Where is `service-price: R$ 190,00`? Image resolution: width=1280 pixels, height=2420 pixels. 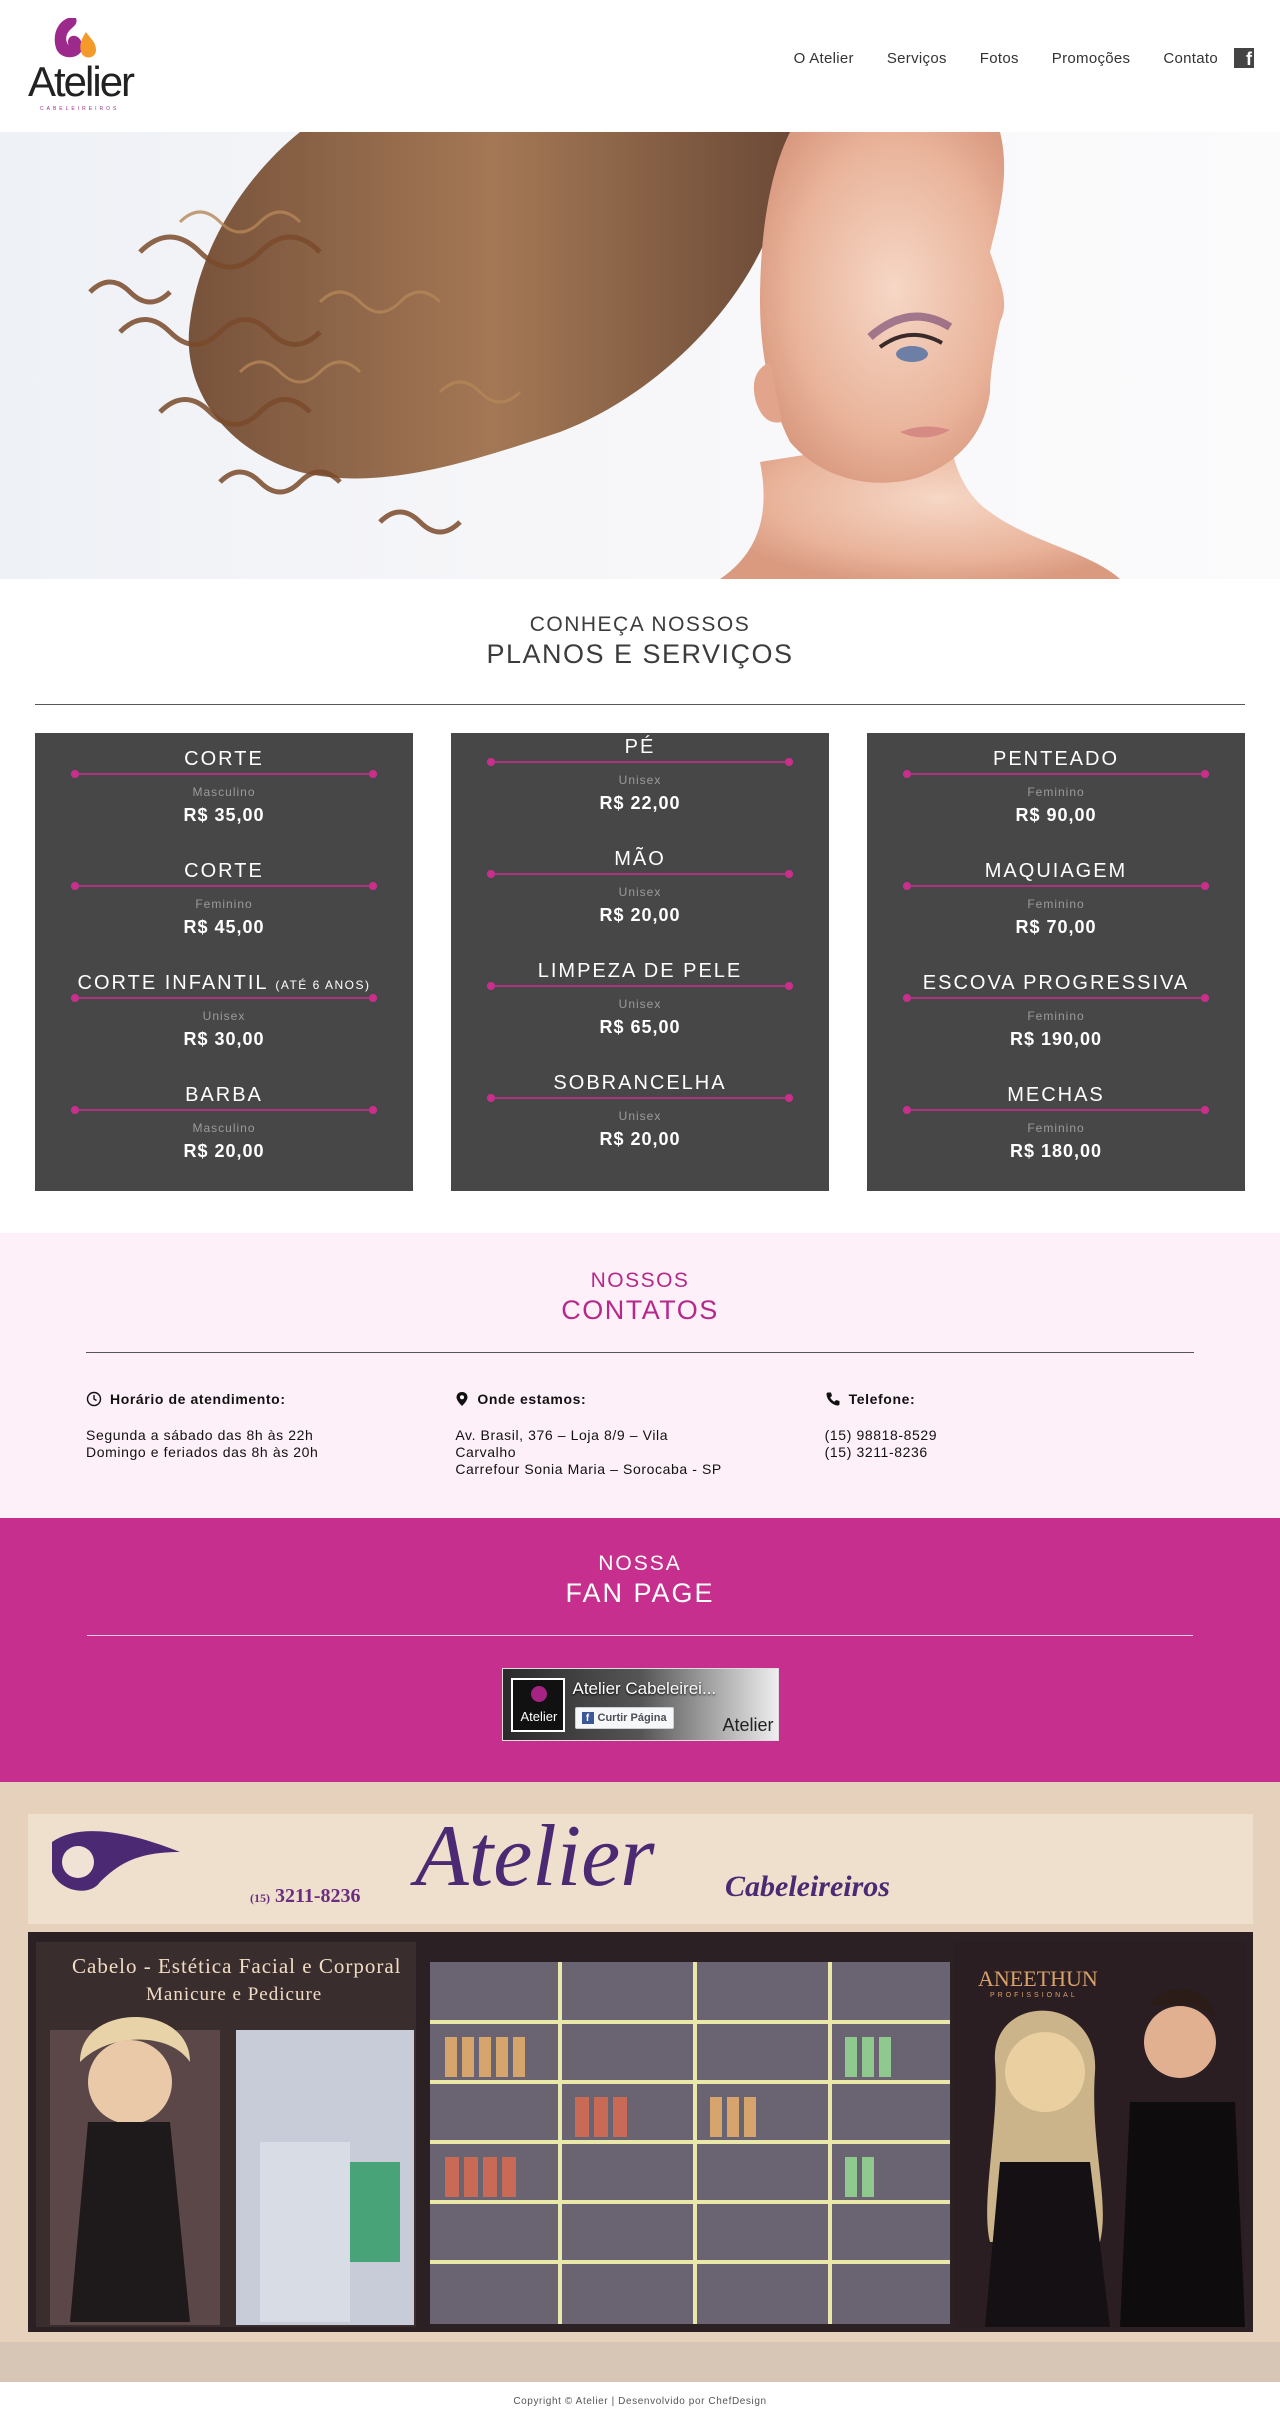 service-price: R$ 190,00 is located at coordinates (1056, 1039).